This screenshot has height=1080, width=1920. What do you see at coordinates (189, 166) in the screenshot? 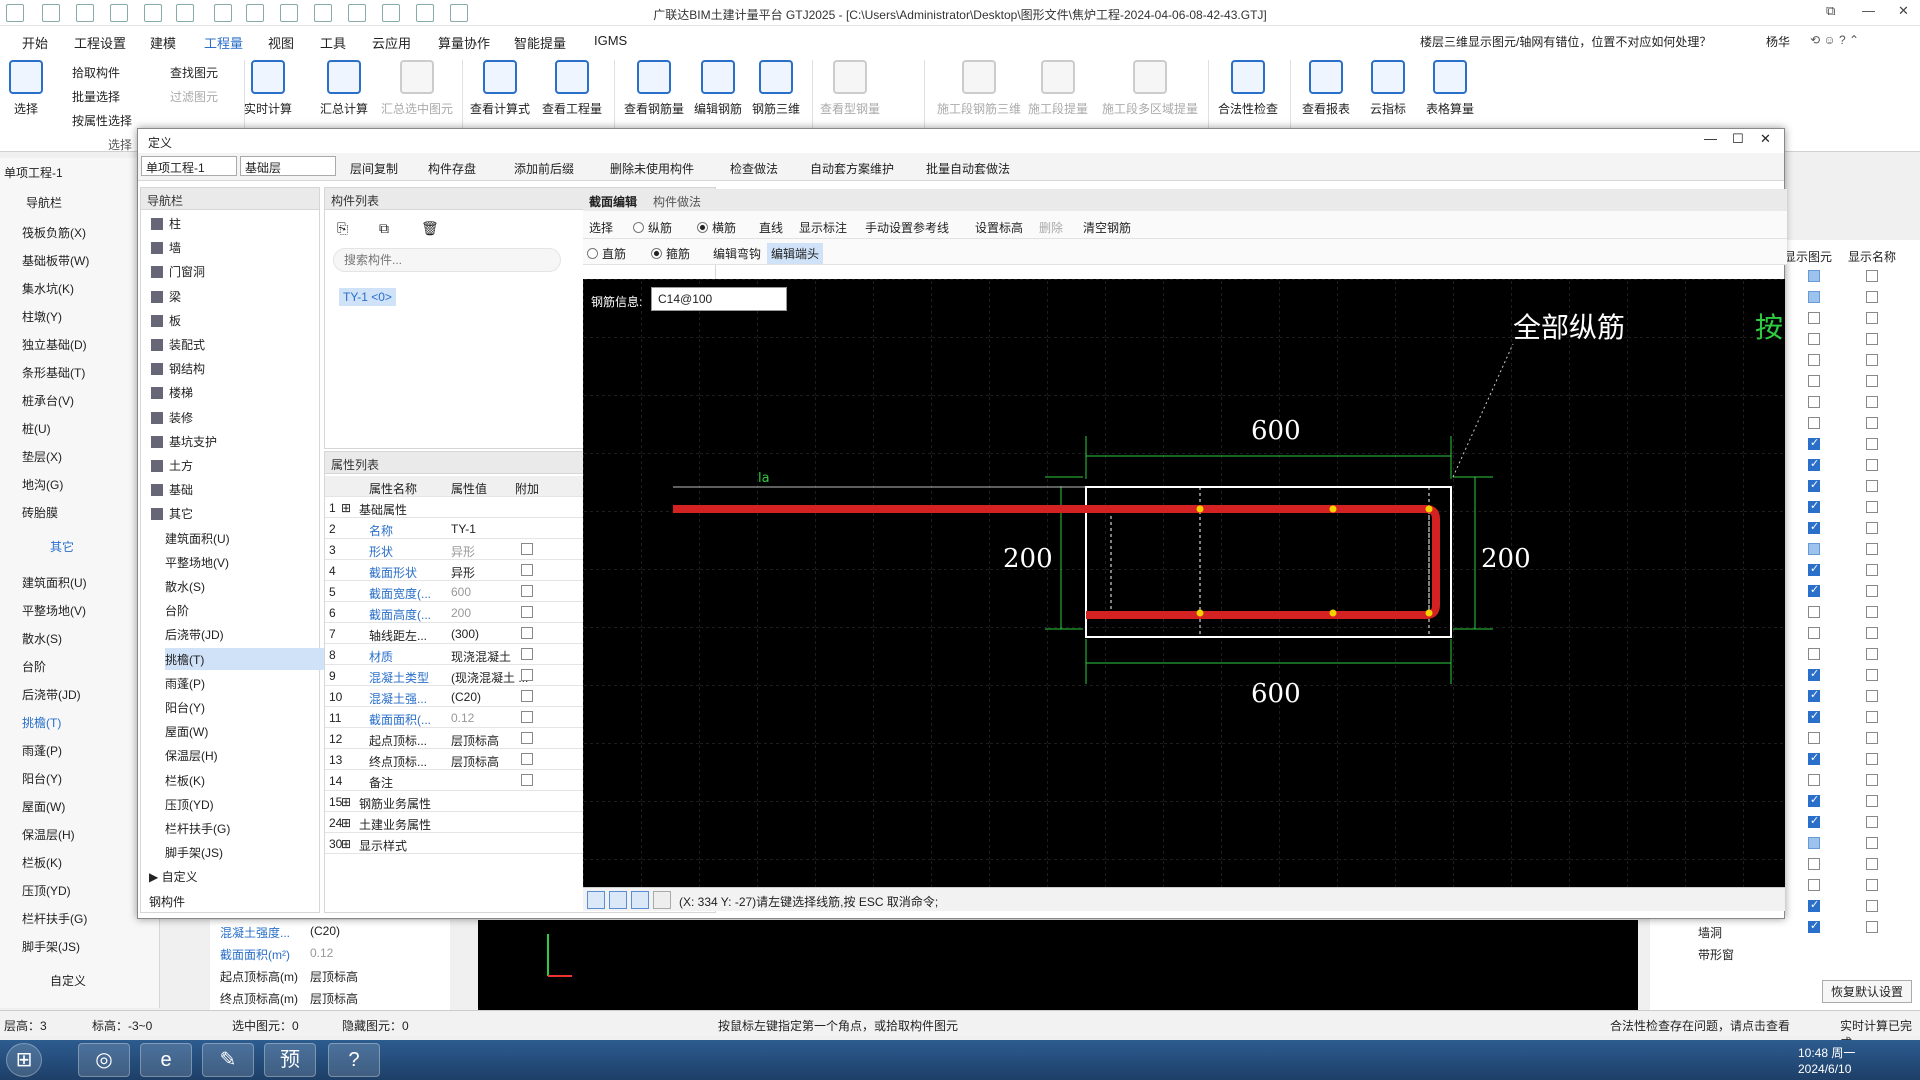
I see `project-dropdown: 单项工程-1` at bounding box center [189, 166].